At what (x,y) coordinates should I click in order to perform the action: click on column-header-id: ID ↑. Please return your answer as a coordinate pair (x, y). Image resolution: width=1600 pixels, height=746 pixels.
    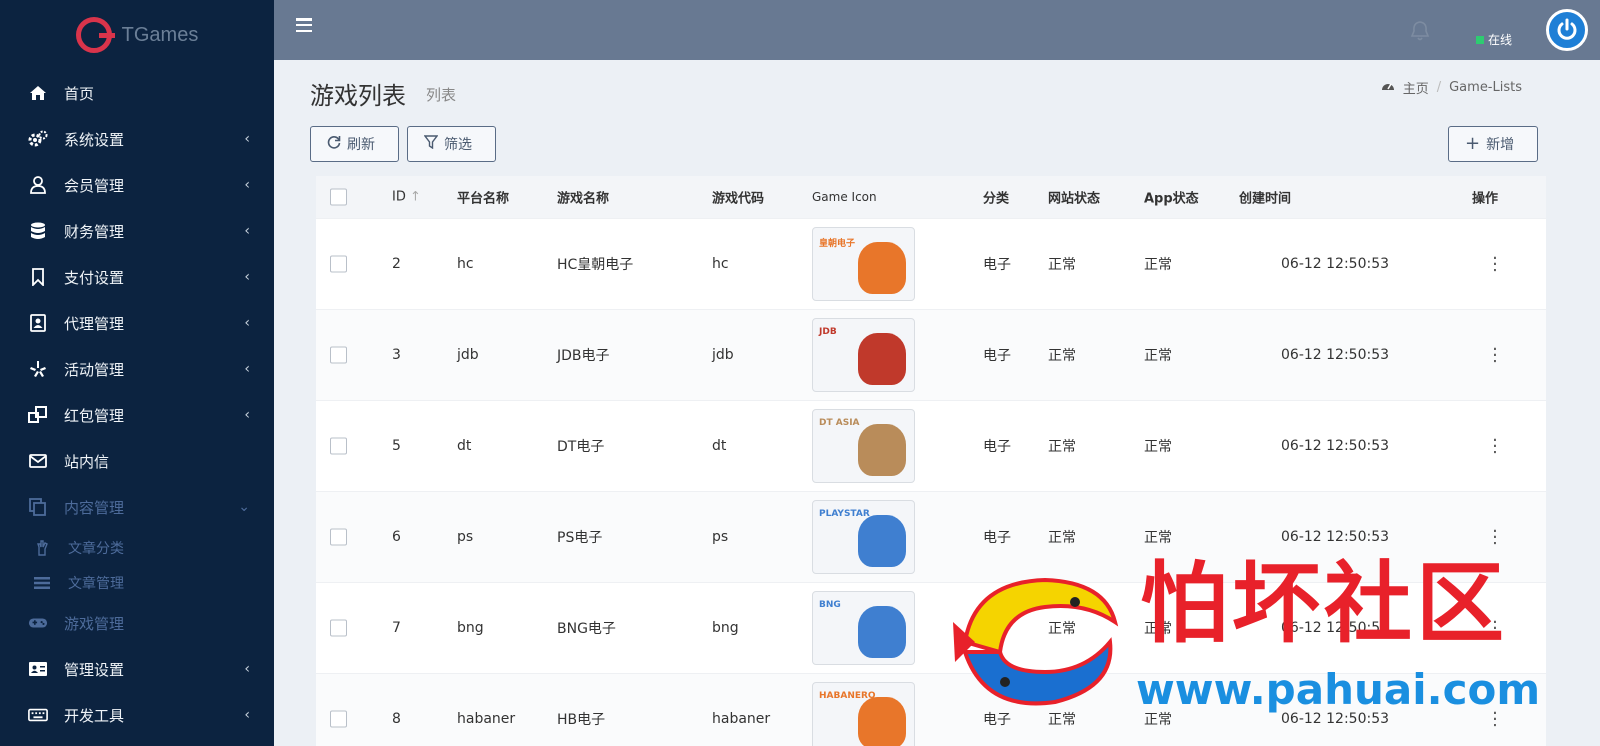
    Looking at the image, I should click on (406, 197).